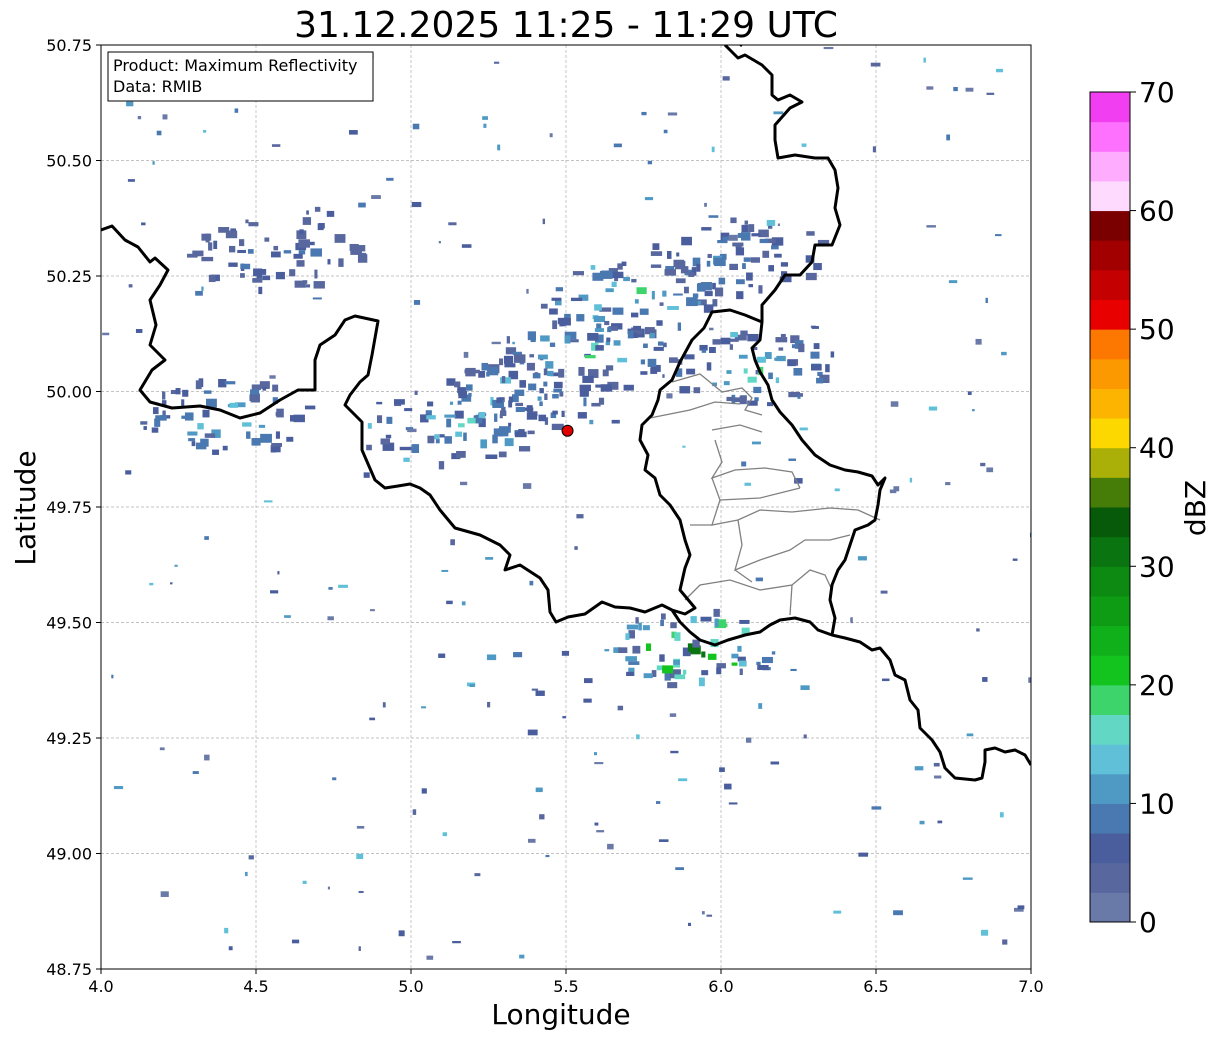 This screenshot has width=1219, height=1040. I want to click on y-tick-label: 50.50, so click(69, 161).